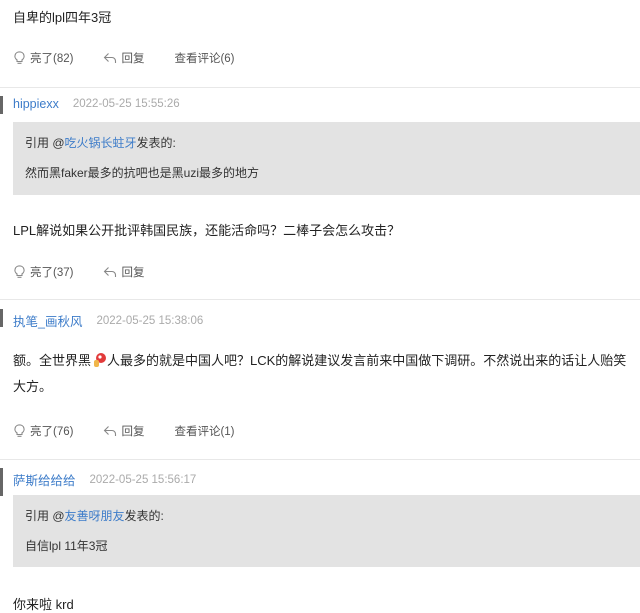 Image resolution: width=640 pixels, height=613 pixels. Describe the element at coordinates (207, 230) in the screenshot. I see `post-content: LPL解说如果公开批评韩国民族，还能活命吗？二棒子会怎么攻击？` at that location.